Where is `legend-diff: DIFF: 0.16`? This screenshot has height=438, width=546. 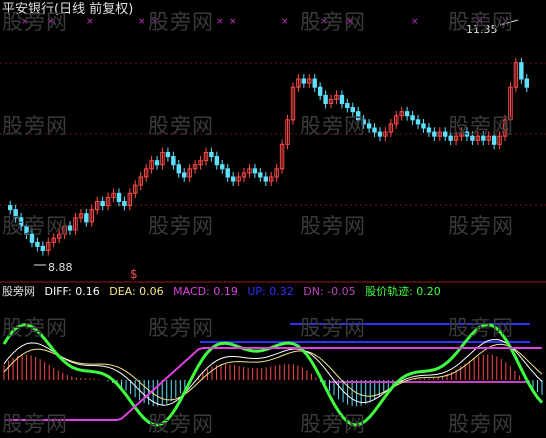 legend-diff: DIFF: 0.16 is located at coordinates (72, 291).